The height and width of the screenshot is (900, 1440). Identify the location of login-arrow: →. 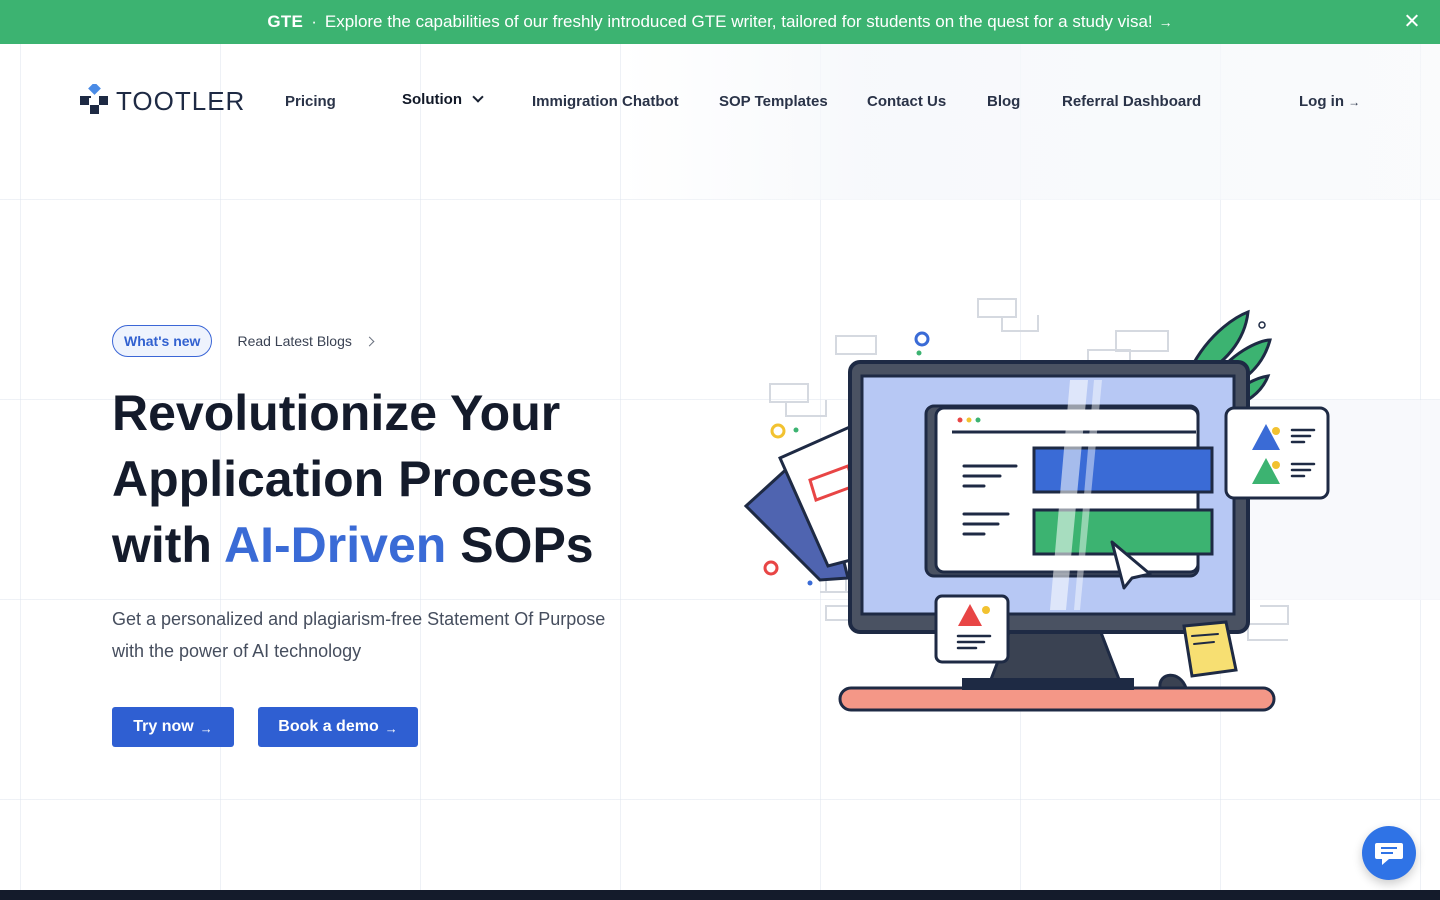
(1354, 102).